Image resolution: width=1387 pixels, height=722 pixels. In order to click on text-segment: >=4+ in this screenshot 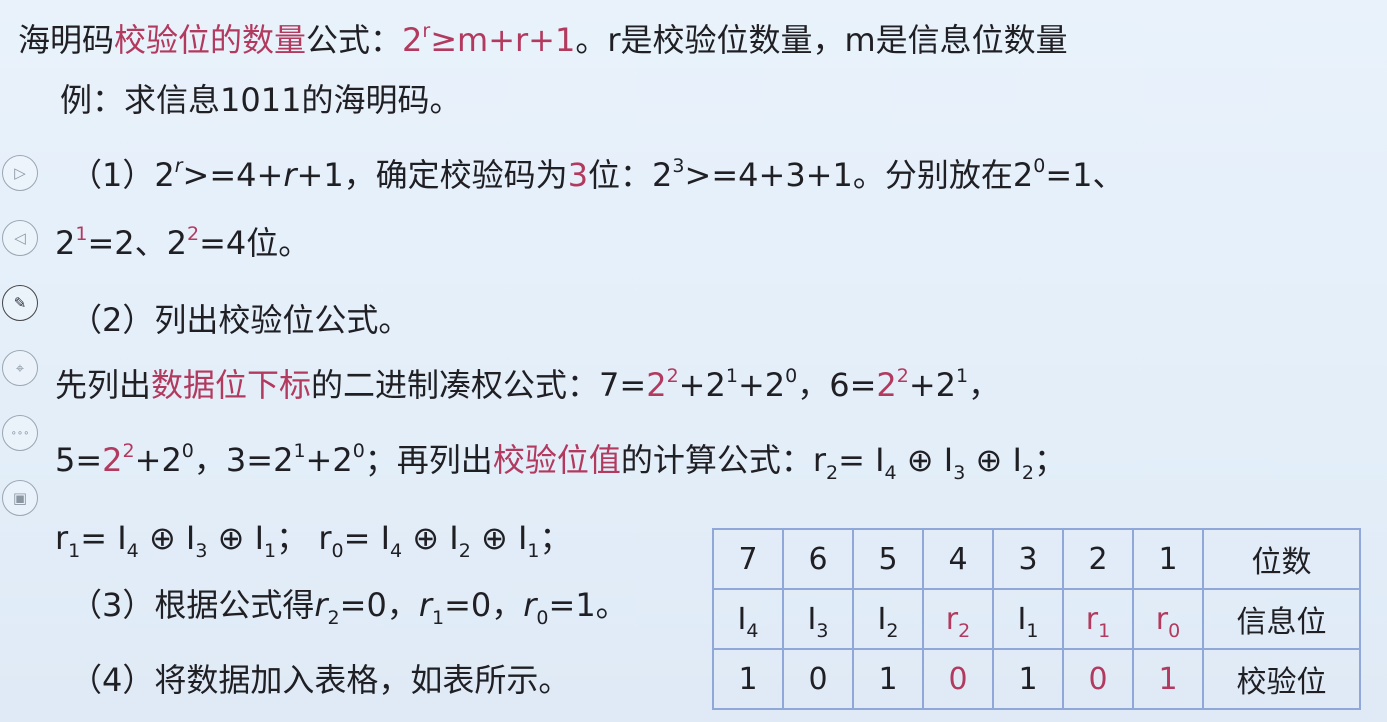, I will do `click(233, 175)`.